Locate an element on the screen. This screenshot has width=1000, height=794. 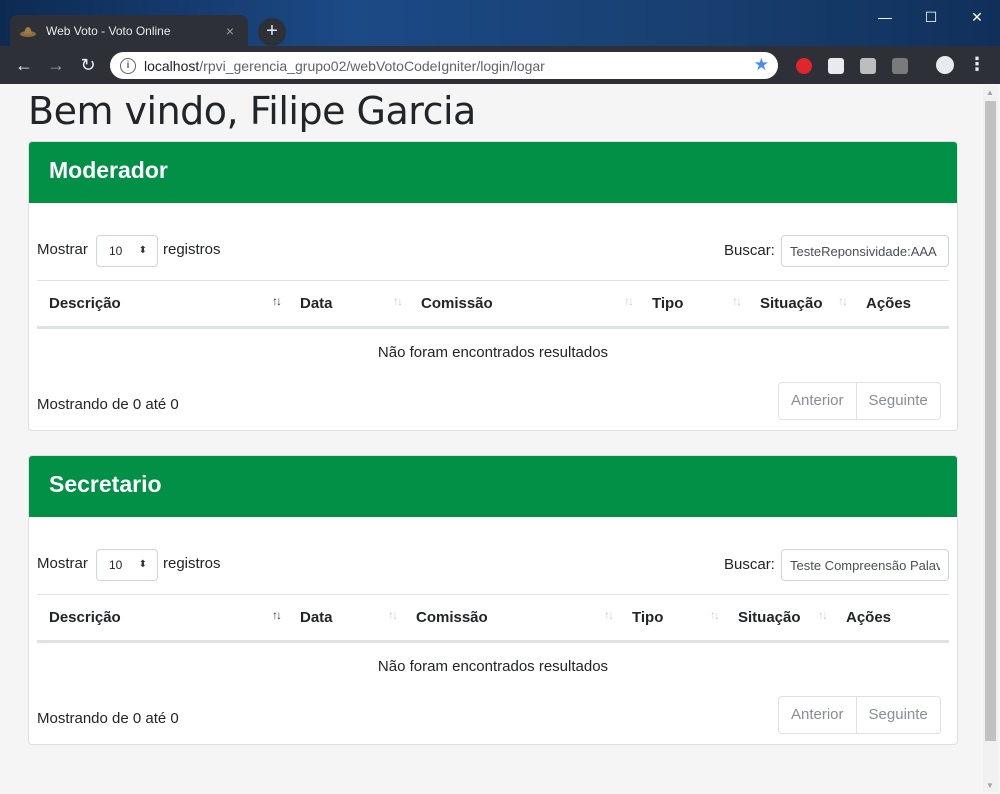
back-button: ← is located at coordinates (24, 65).